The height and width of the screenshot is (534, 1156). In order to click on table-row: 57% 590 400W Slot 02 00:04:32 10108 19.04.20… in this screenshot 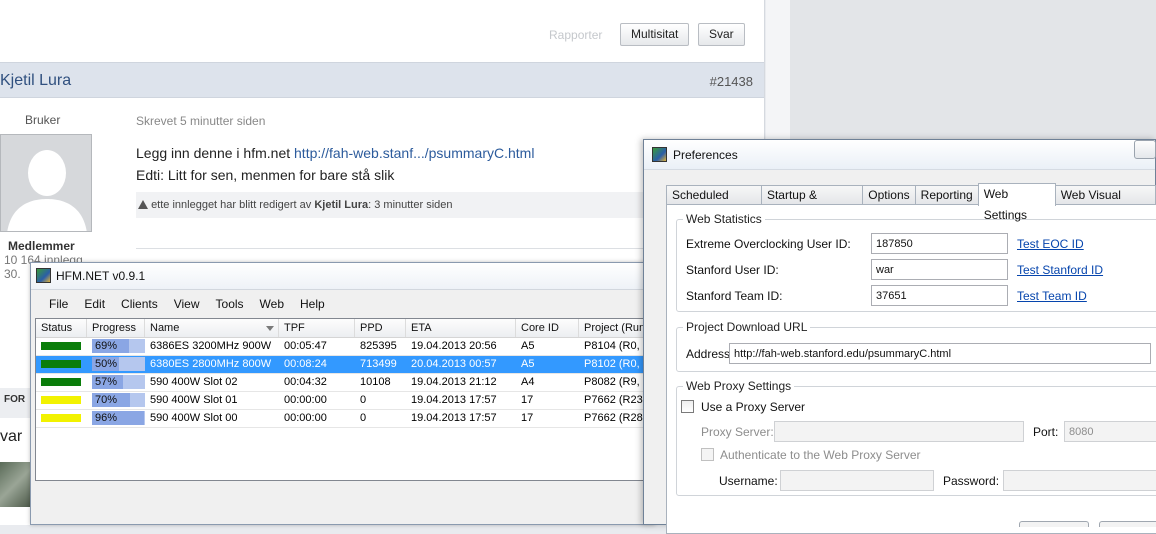, I will do `click(343, 383)`.